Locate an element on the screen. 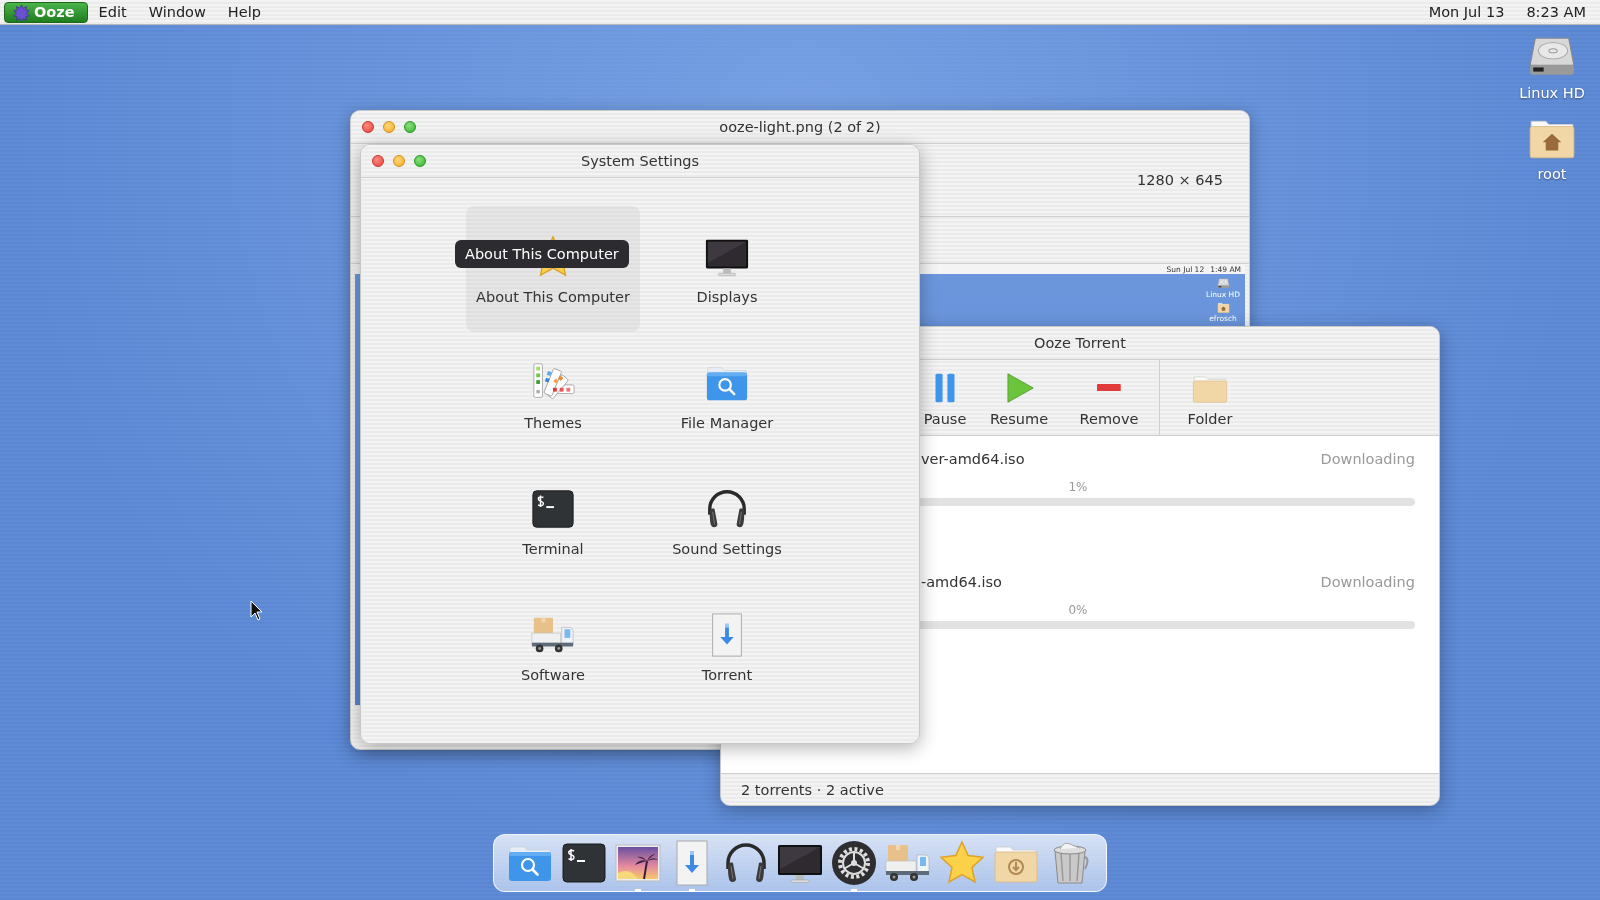 The image size is (1600, 900). settings-item: Displays is located at coordinates (727, 269).